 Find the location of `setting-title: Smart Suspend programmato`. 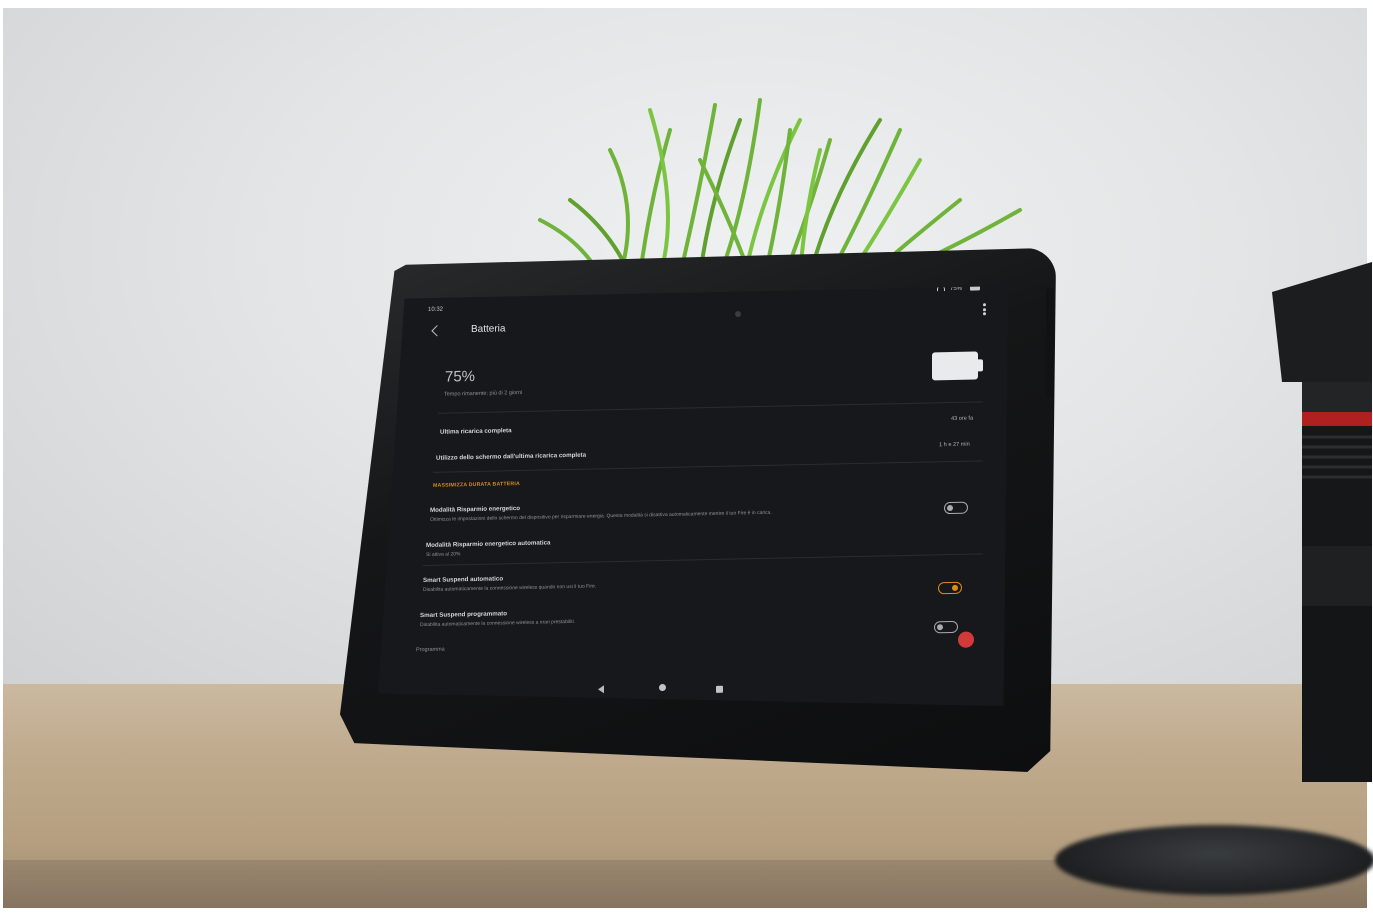

setting-title: Smart Suspend programmato is located at coordinates (463, 615).